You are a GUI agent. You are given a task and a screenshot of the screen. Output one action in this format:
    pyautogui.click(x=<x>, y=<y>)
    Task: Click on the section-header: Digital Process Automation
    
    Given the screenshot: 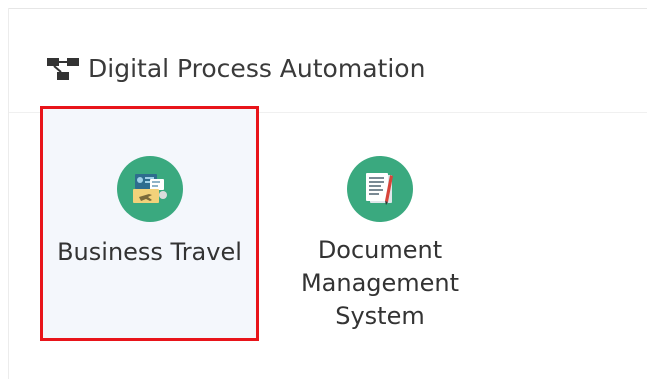 What is the action you would take?
    pyautogui.click(x=235, y=68)
    